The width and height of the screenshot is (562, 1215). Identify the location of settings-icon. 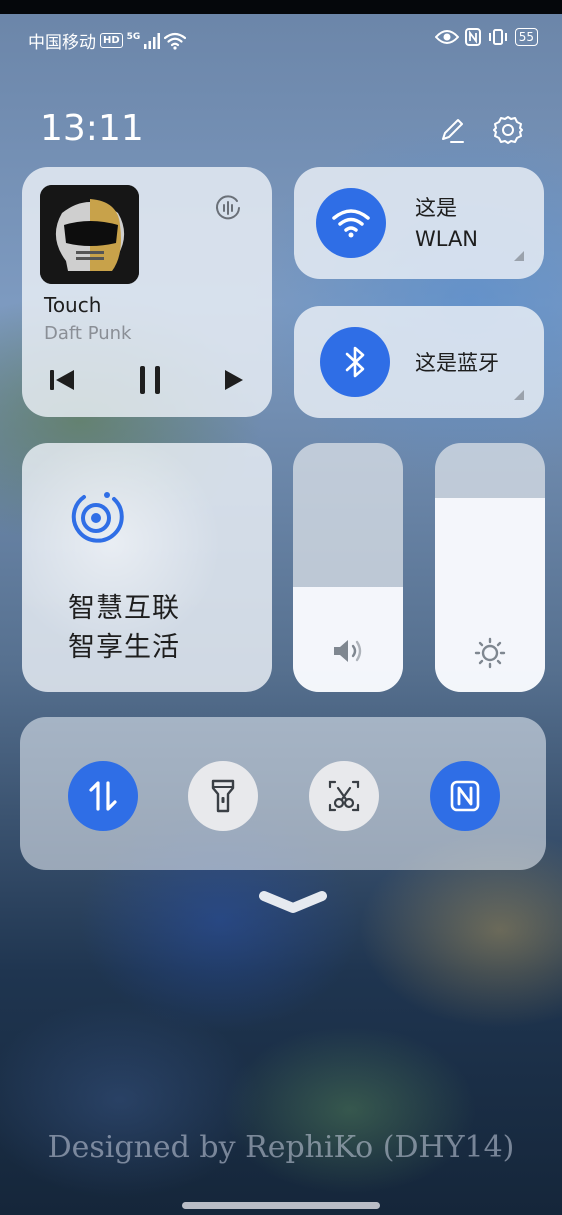
(508, 130).